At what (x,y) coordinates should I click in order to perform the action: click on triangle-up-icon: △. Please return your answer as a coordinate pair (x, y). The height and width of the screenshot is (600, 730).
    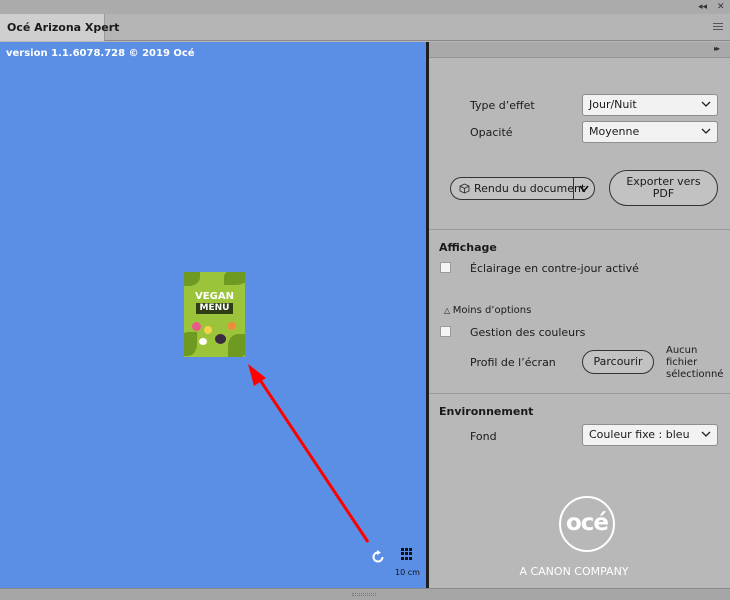
    Looking at the image, I should click on (448, 310).